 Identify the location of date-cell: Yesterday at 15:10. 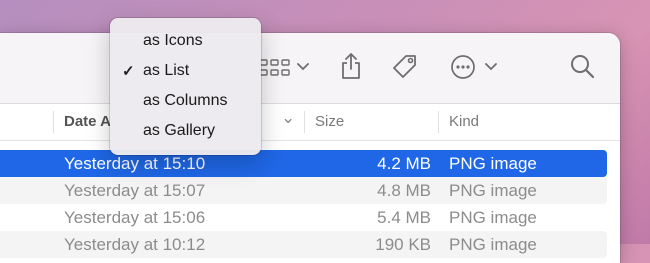
(135, 163).